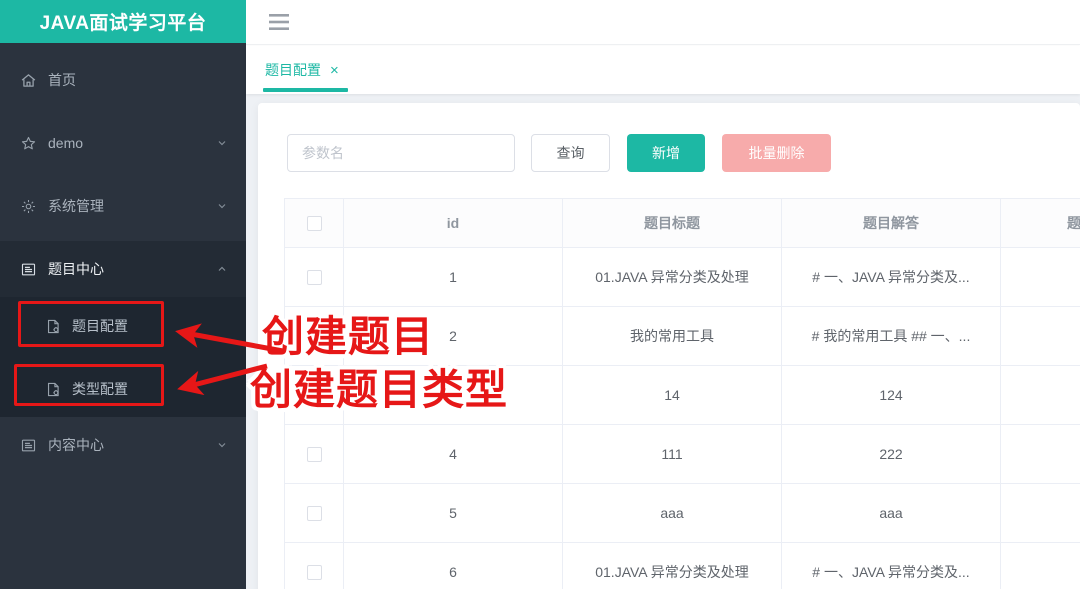  I want to click on row-id-cell: 6, so click(453, 566).